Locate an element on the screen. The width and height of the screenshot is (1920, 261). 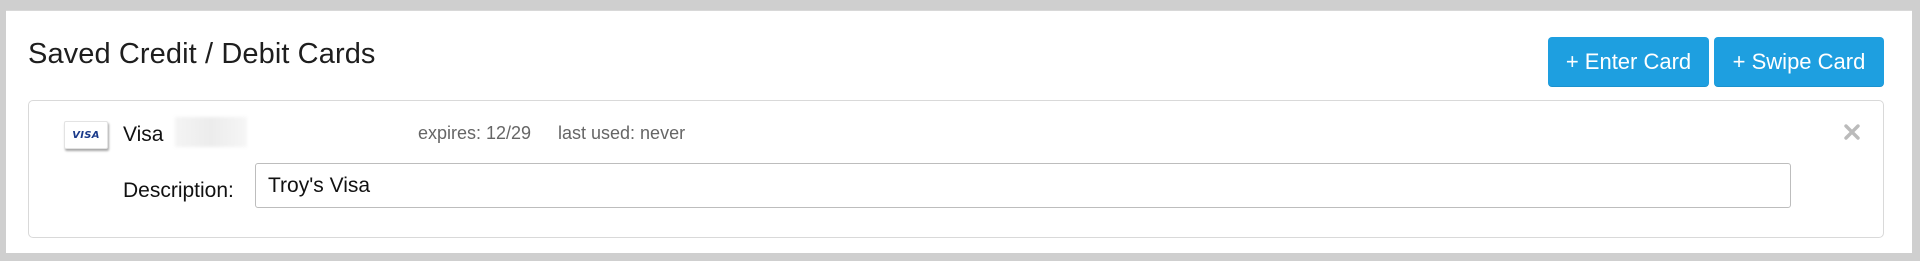
card-brand-label: Visa is located at coordinates (143, 134).